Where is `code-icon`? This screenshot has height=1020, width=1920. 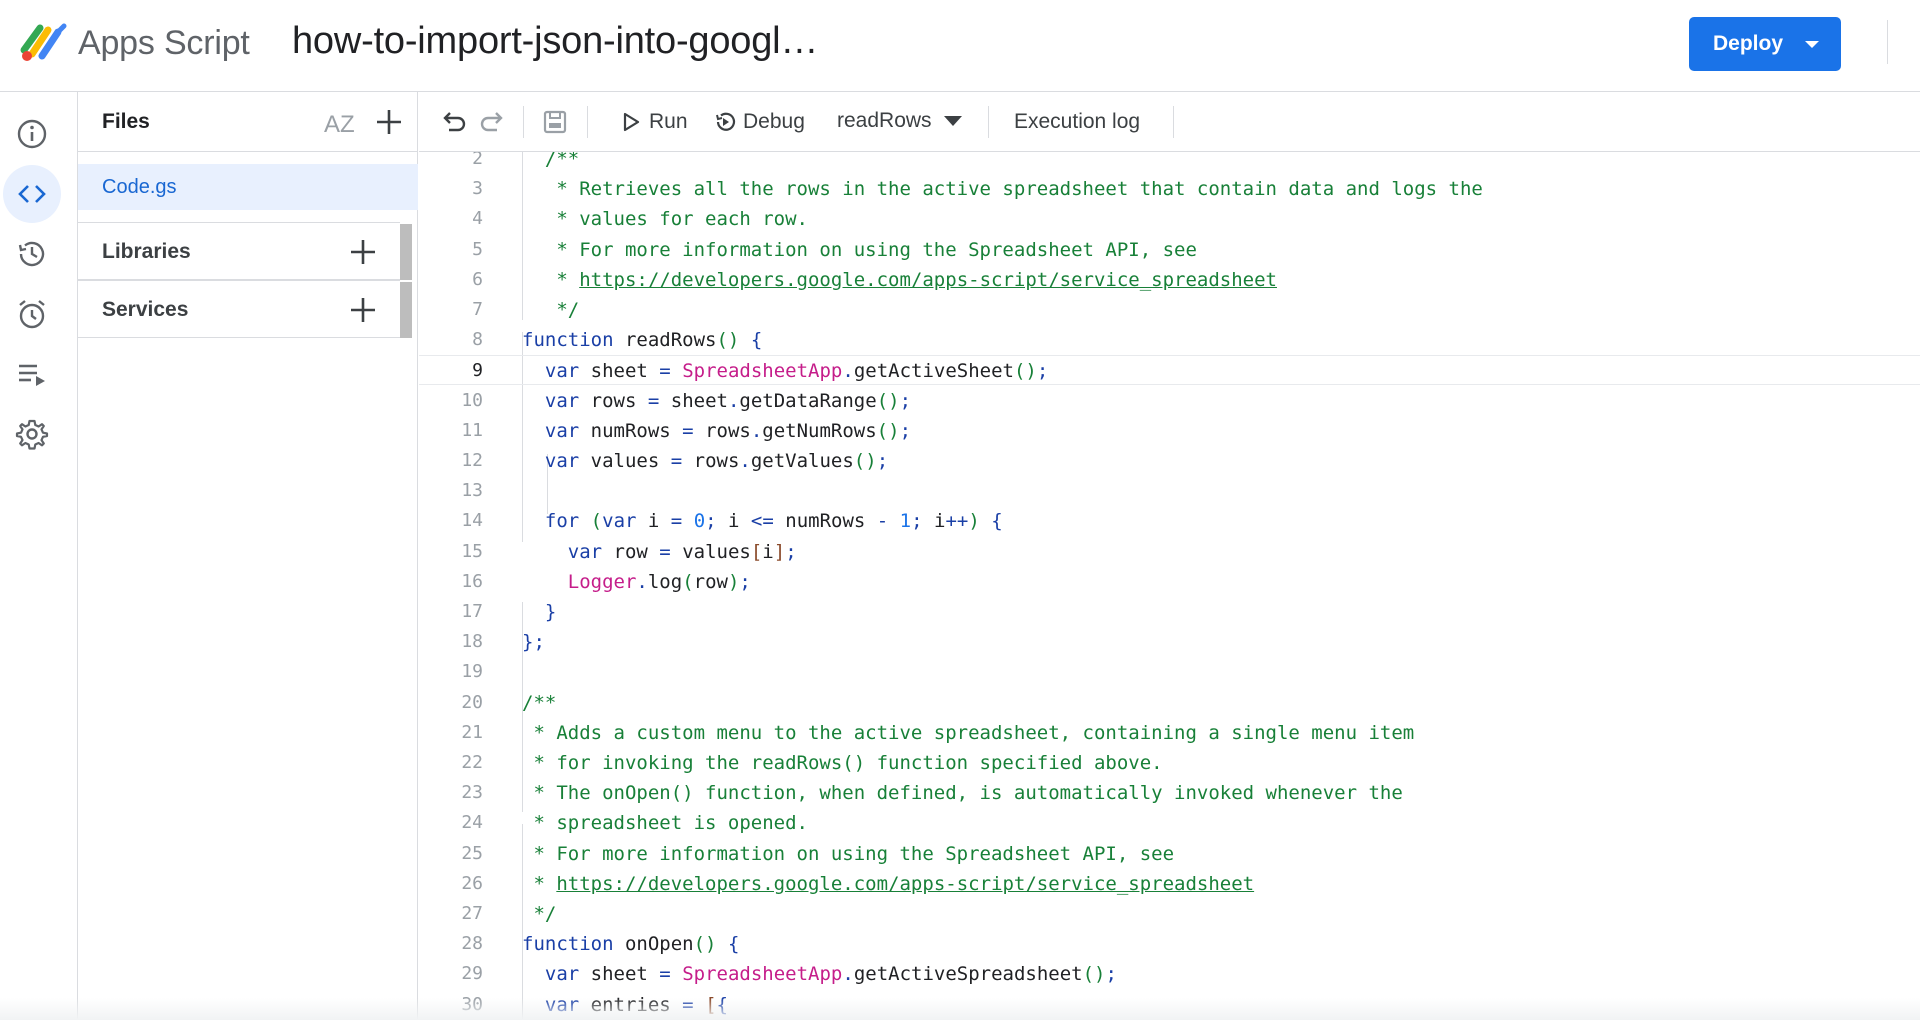
code-icon is located at coordinates (32, 194).